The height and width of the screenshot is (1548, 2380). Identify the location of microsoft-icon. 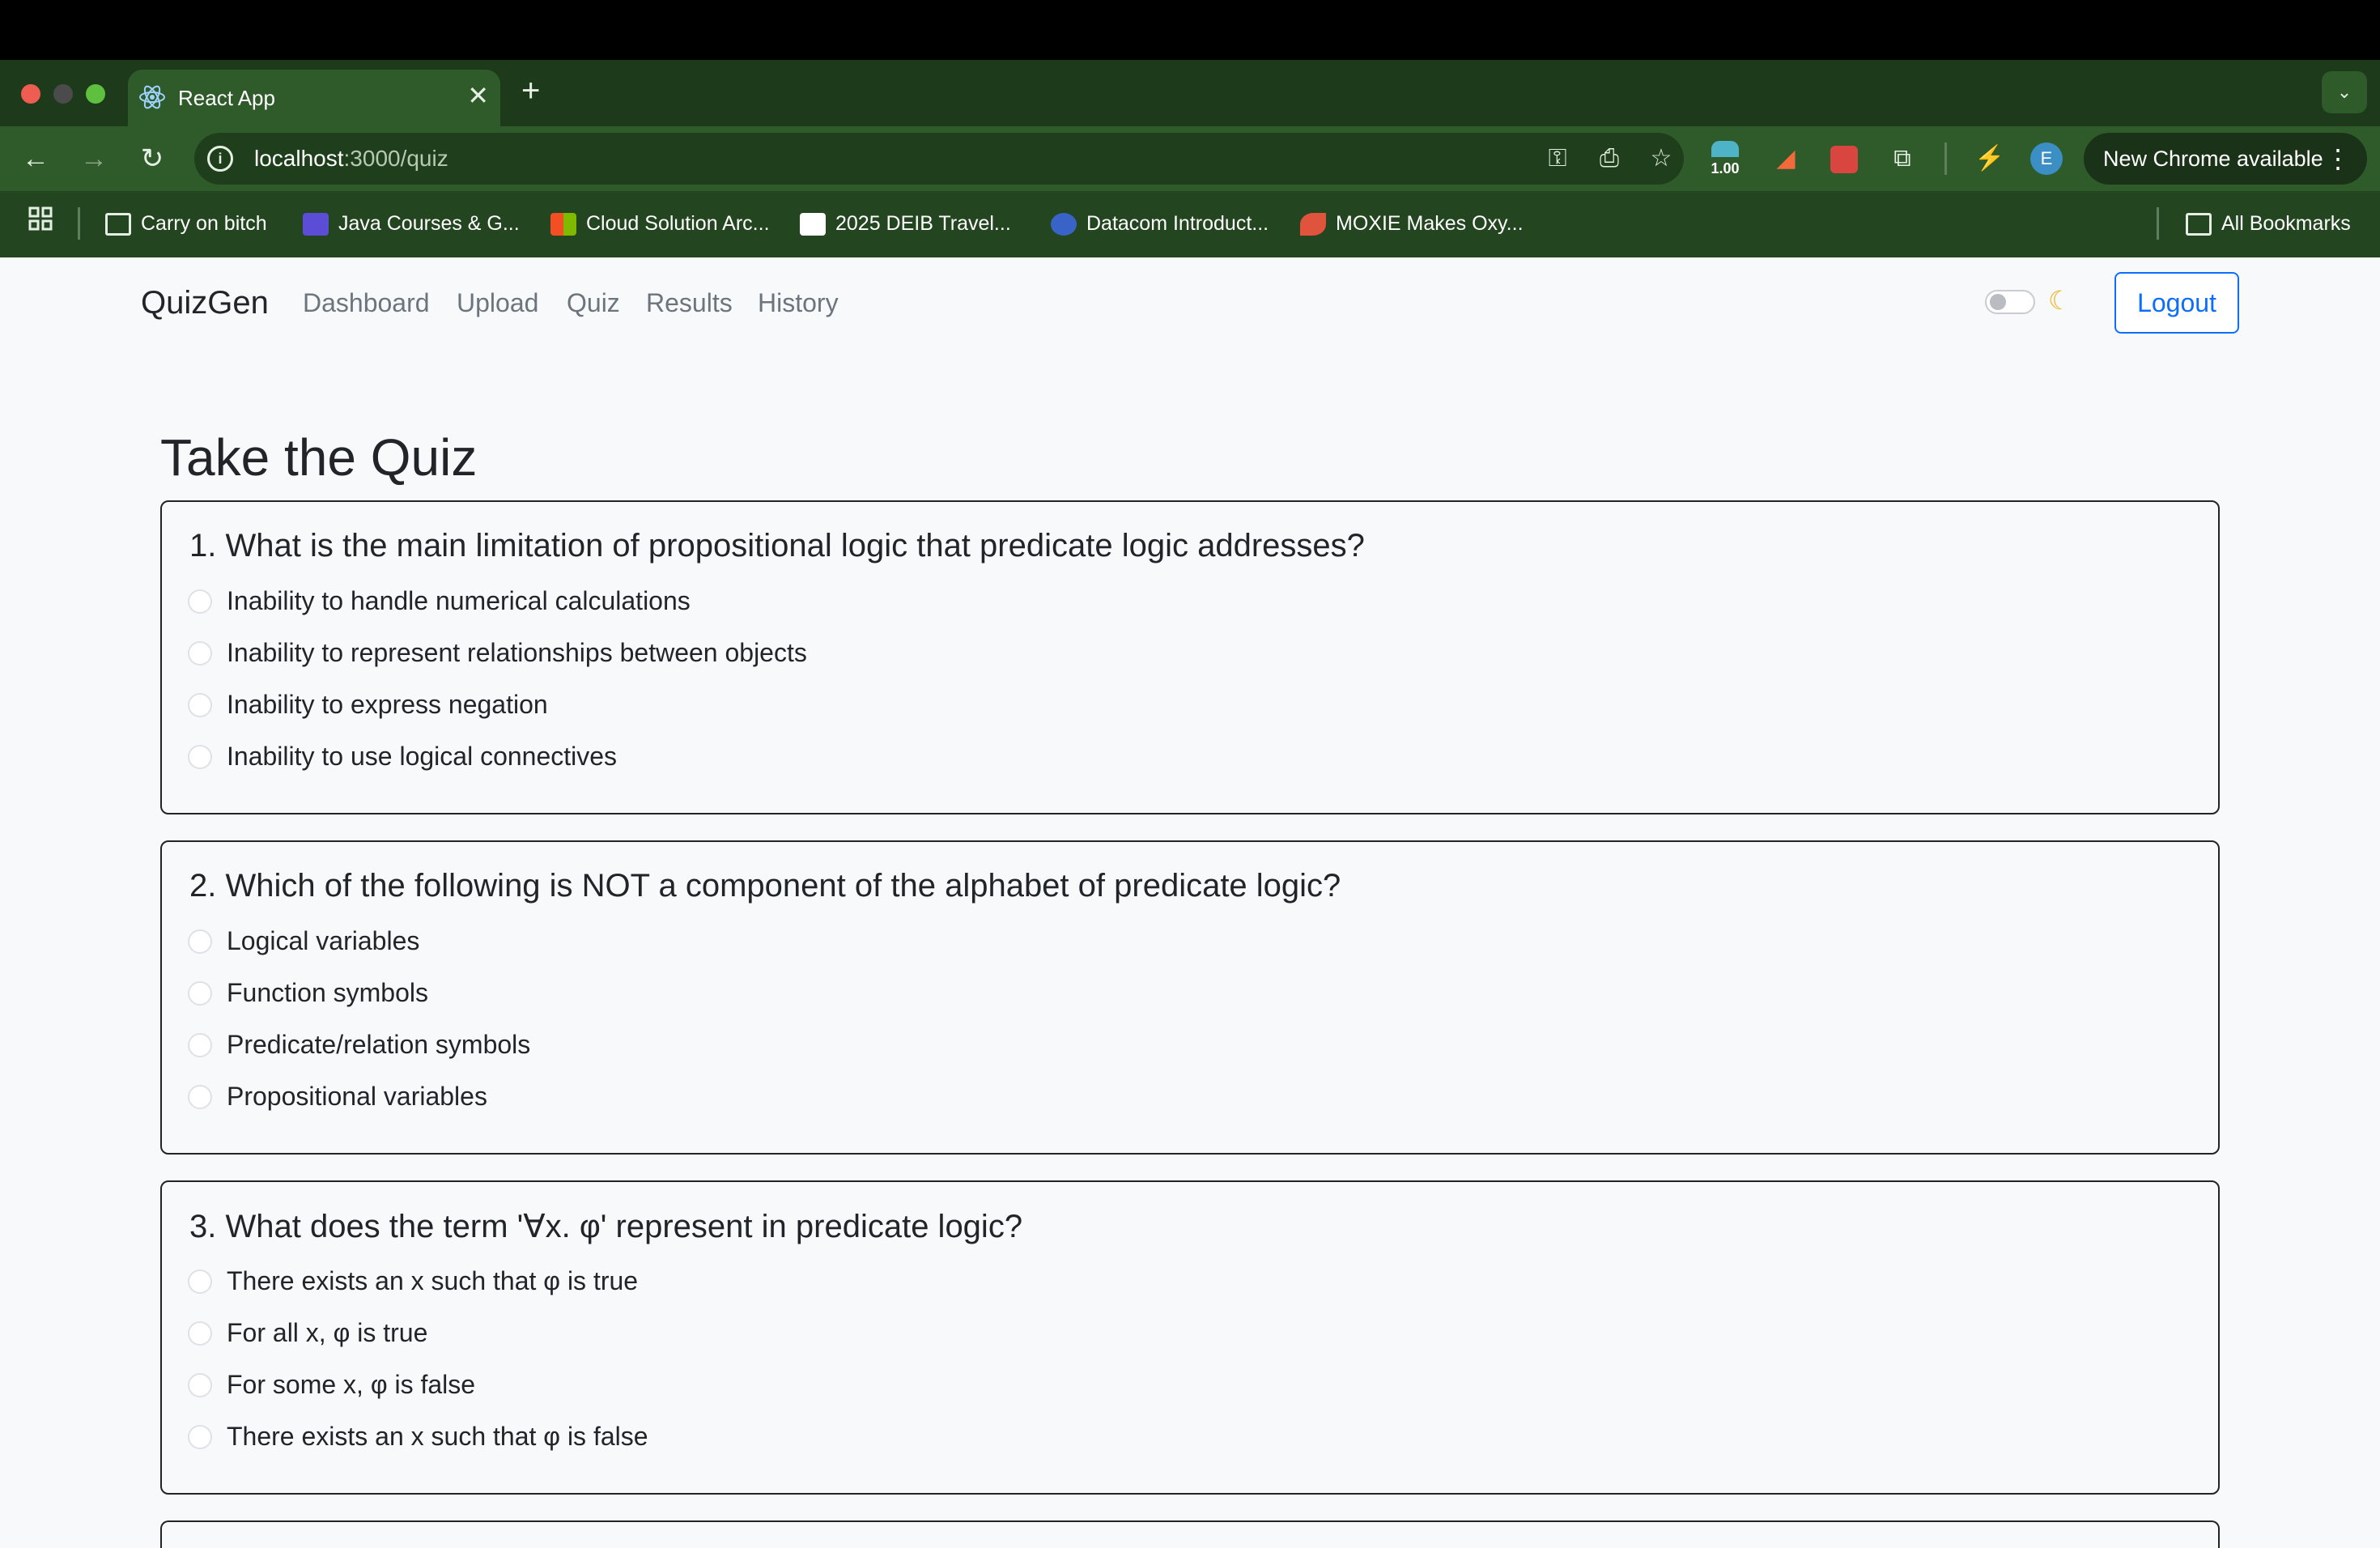
(563, 224).